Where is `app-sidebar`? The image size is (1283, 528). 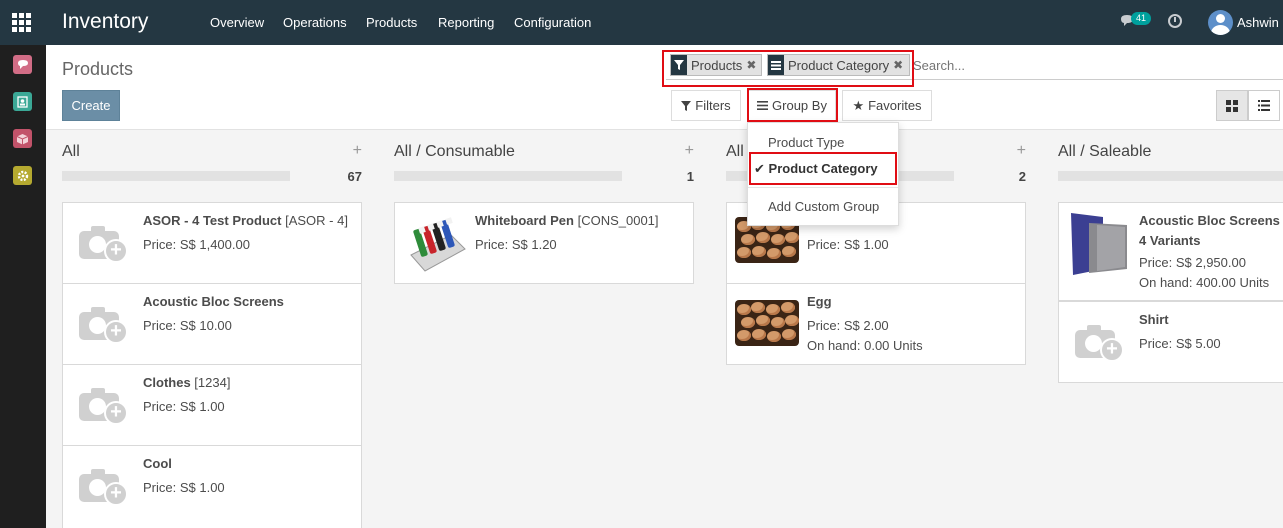 app-sidebar is located at coordinates (23, 286).